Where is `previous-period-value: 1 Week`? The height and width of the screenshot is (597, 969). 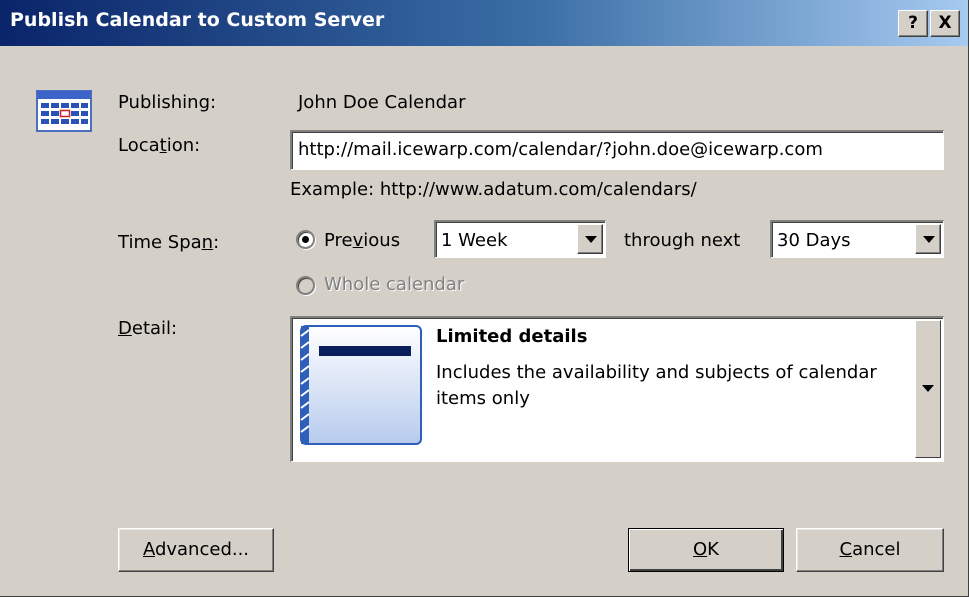
previous-period-value: 1 Week is located at coordinates (474, 240).